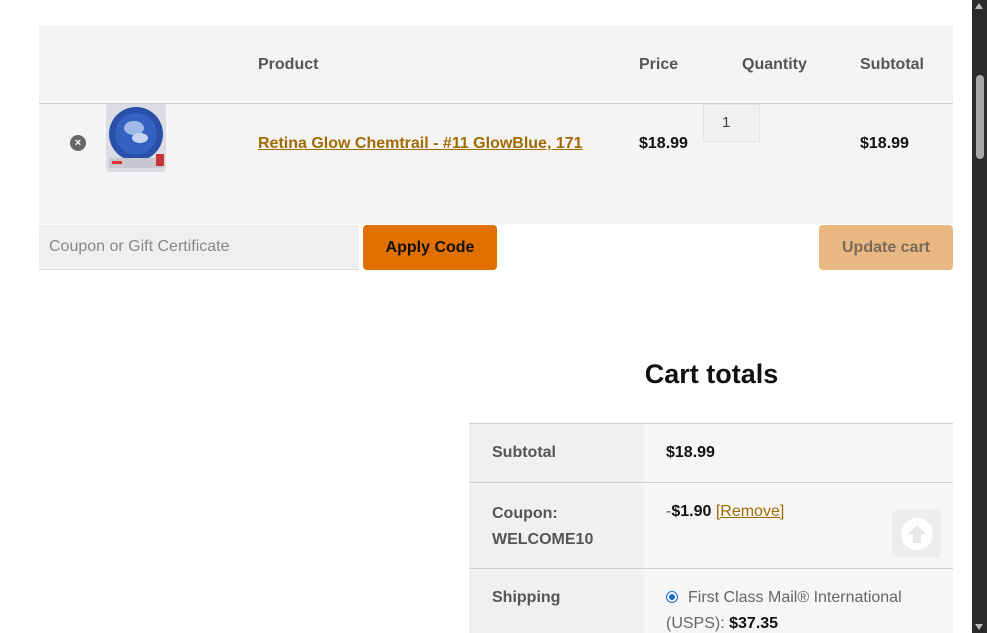 The height and width of the screenshot is (633, 987). I want to click on shipping-radio, so click(672, 597).